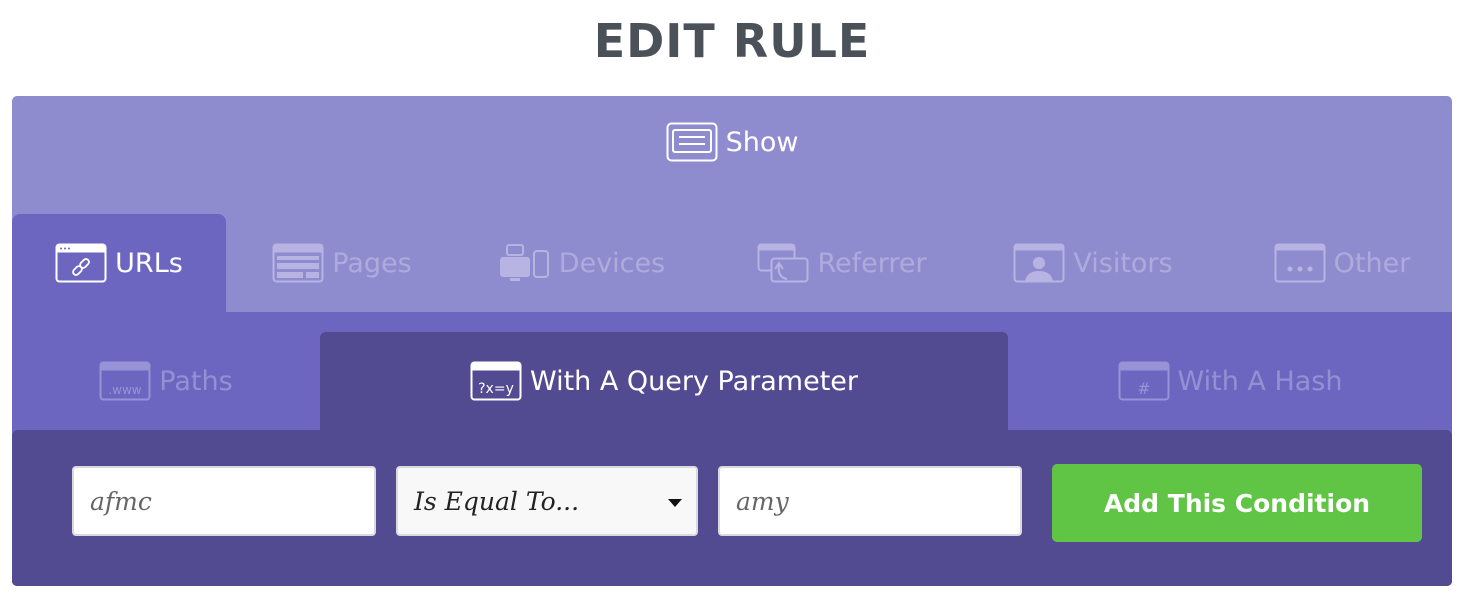  Describe the element at coordinates (1039, 263) in the screenshot. I see `visitor-icon` at that location.